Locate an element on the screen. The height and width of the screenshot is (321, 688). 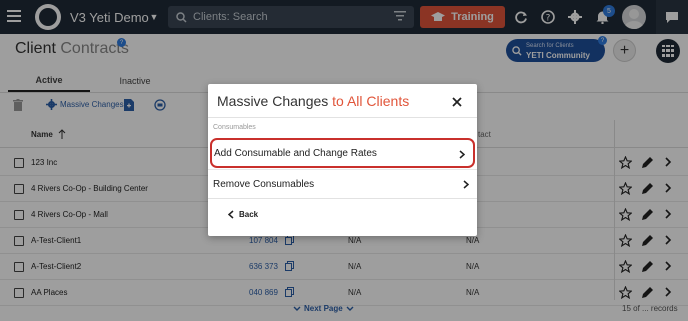
back-button: Back is located at coordinates (243, 214).